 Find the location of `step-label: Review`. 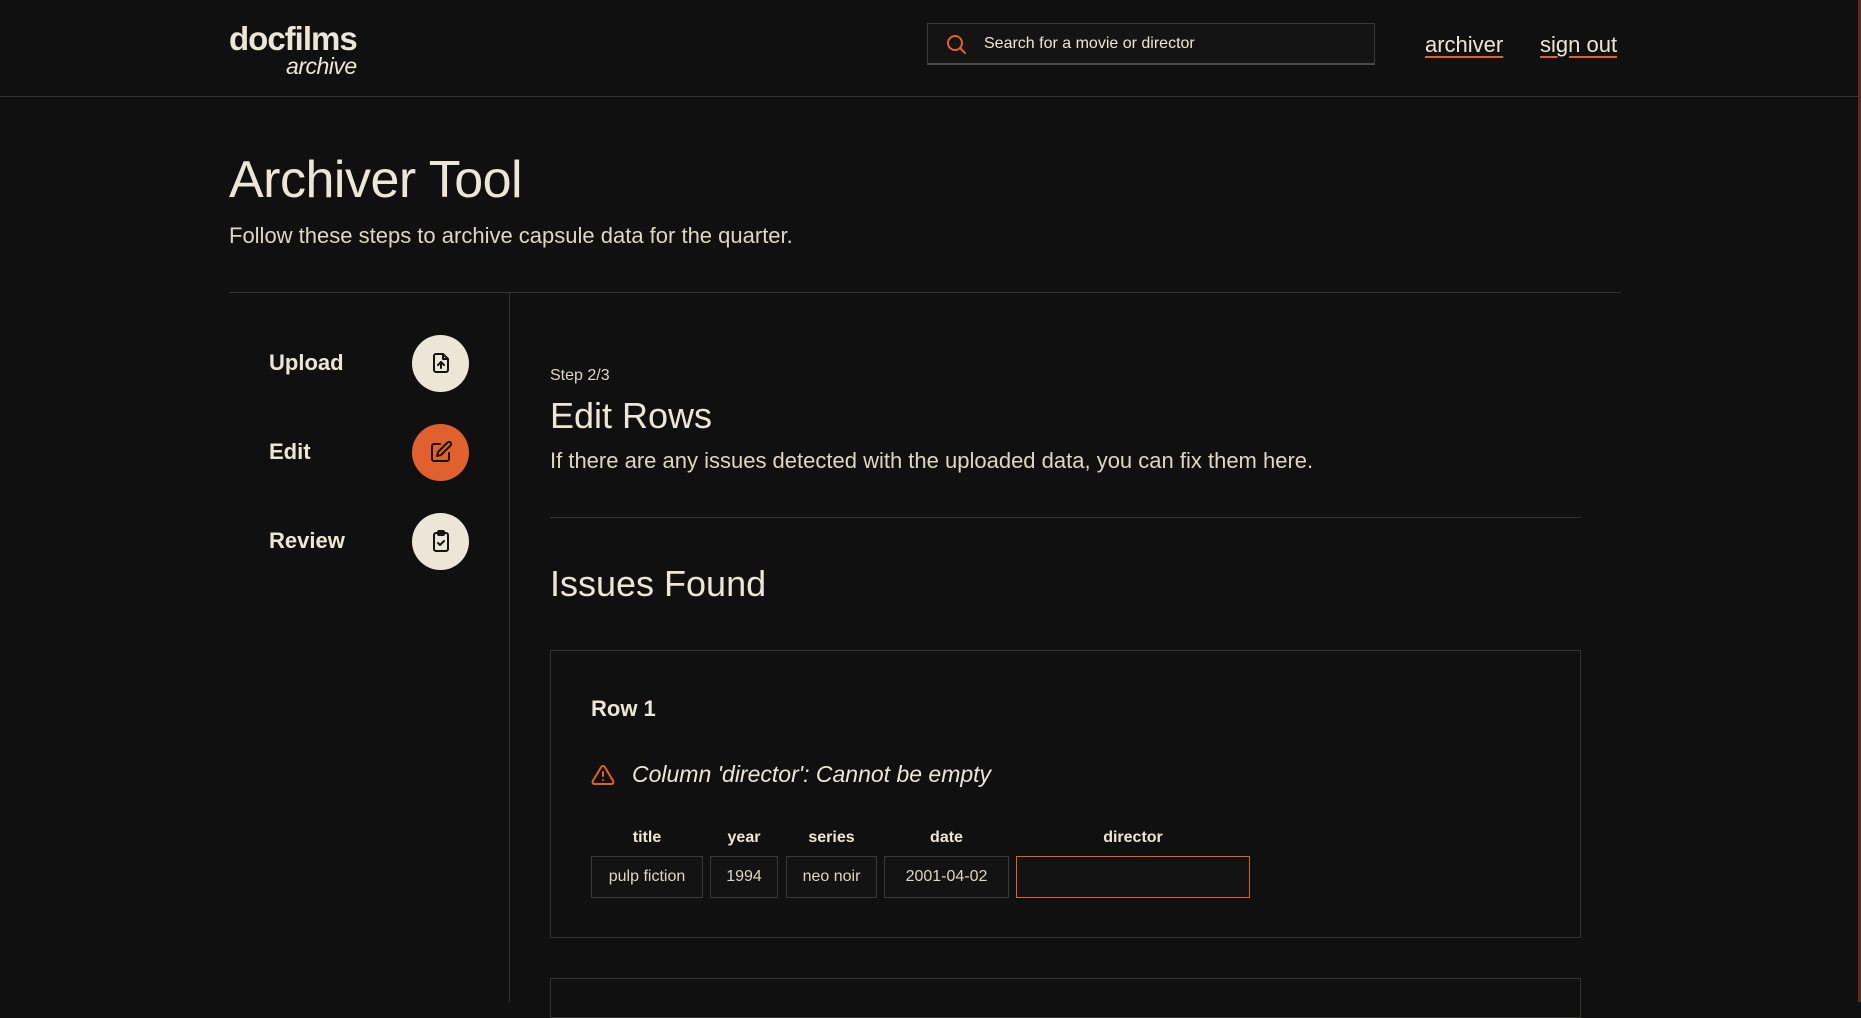

step-label: Review is located at coordinates (307, 540).